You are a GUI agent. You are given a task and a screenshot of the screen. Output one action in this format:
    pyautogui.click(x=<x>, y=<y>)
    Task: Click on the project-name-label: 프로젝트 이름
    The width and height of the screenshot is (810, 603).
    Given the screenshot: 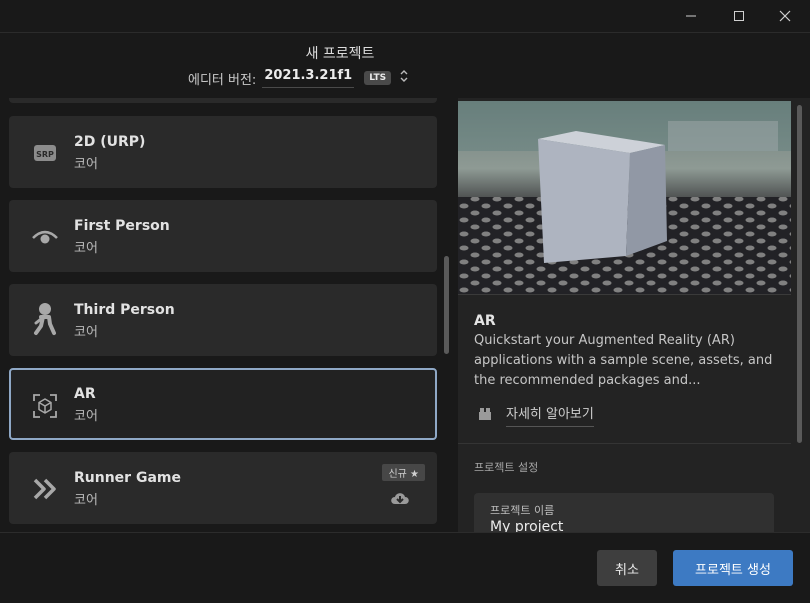 What is the action you would take?
    pyautogui.click(x=522, y=510)
    